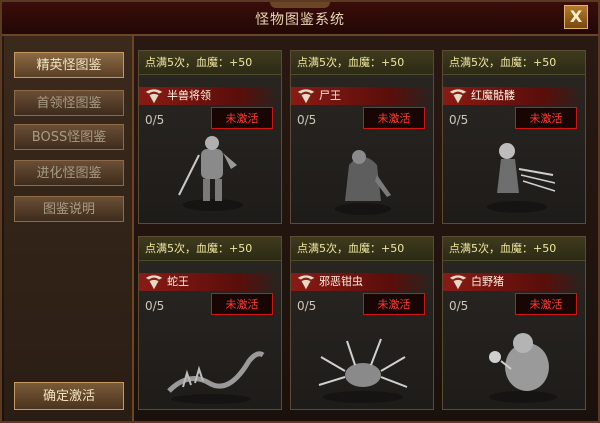 Image resolution: width=600 pixels, height=423 pixels. Describe the element at coordinates (330, 95) in the screenshot. I see `monster-name: 尸王` at that location.